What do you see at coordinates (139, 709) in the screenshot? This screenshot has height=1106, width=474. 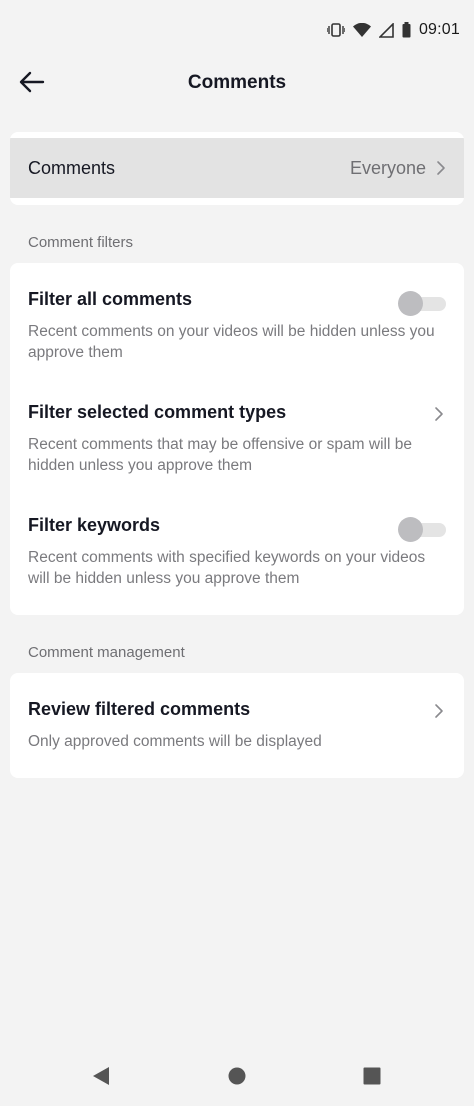 I see `item-title: Review filtered comments` at bounding box center [139, 709].